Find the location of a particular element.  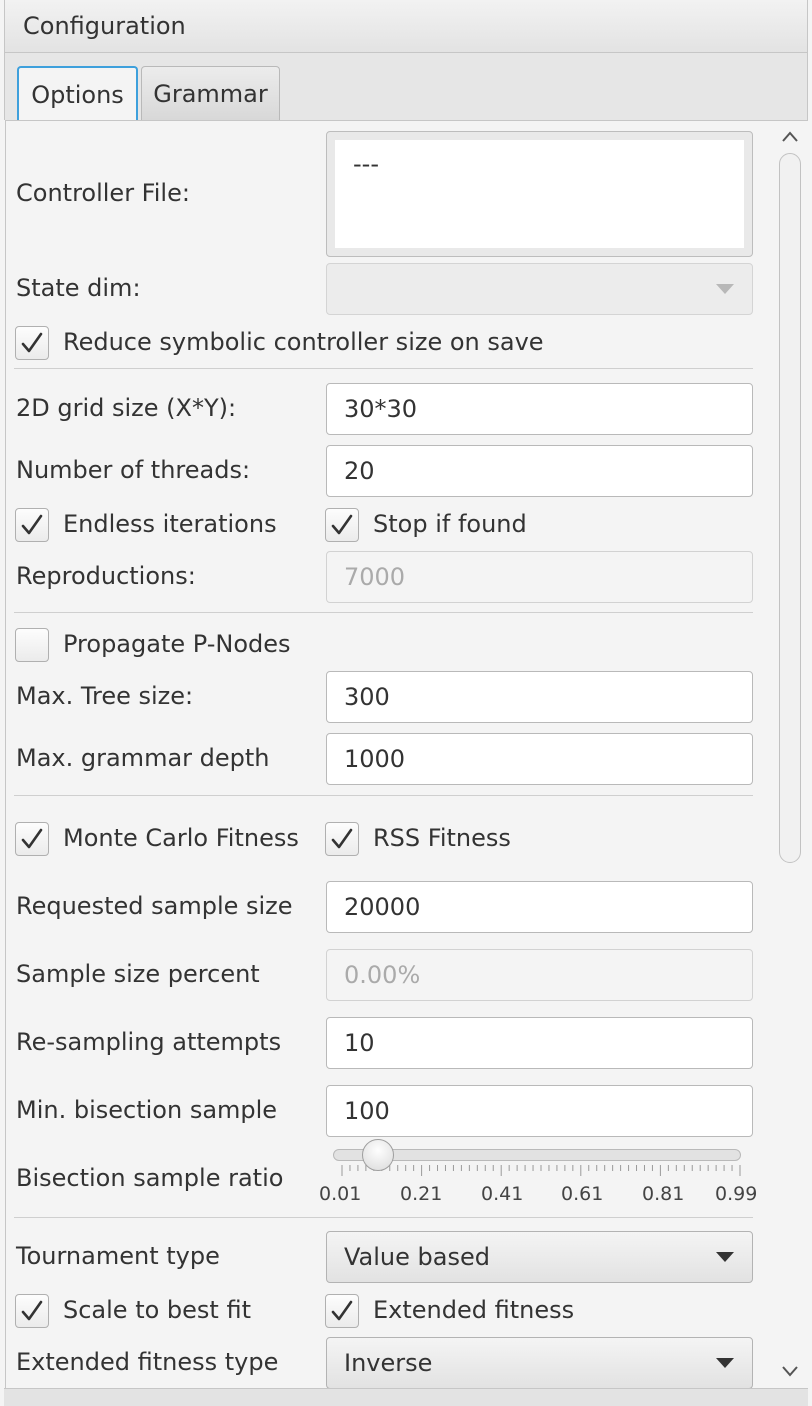

bisection-sample-ratio-thumb is located at coordinates (377, 1155).